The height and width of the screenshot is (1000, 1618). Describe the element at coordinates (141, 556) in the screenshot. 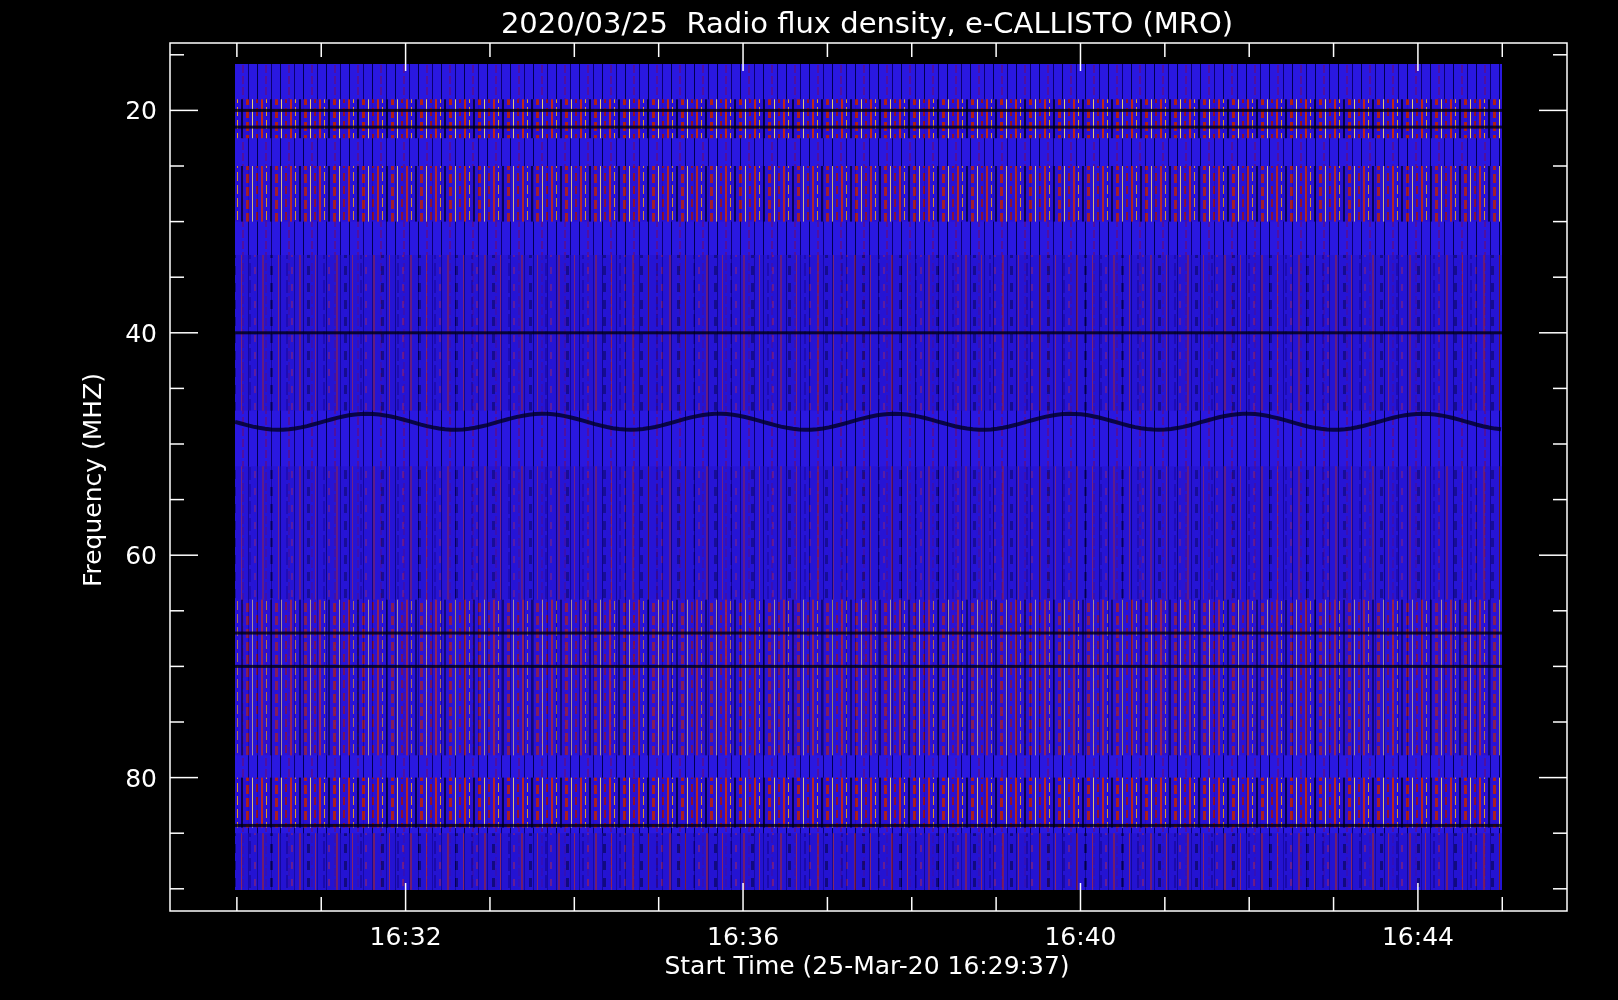

I see `y-tick-label: 60` at that location.